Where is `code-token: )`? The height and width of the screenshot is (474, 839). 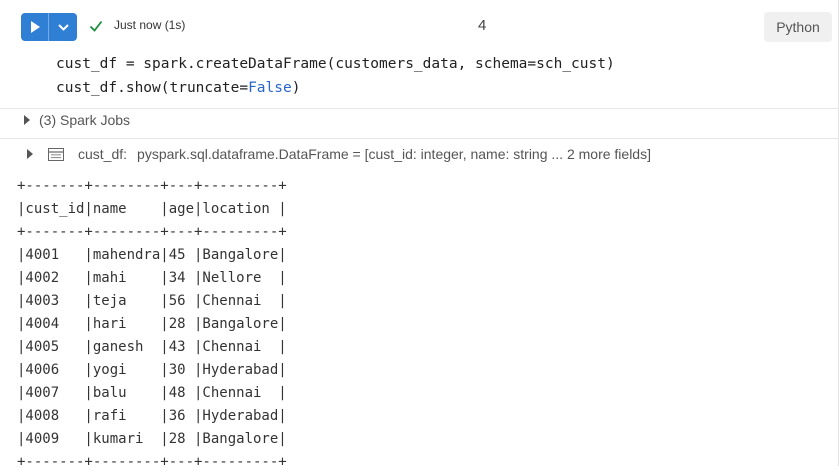
code-token: ) is located at coordinates (296, 88).